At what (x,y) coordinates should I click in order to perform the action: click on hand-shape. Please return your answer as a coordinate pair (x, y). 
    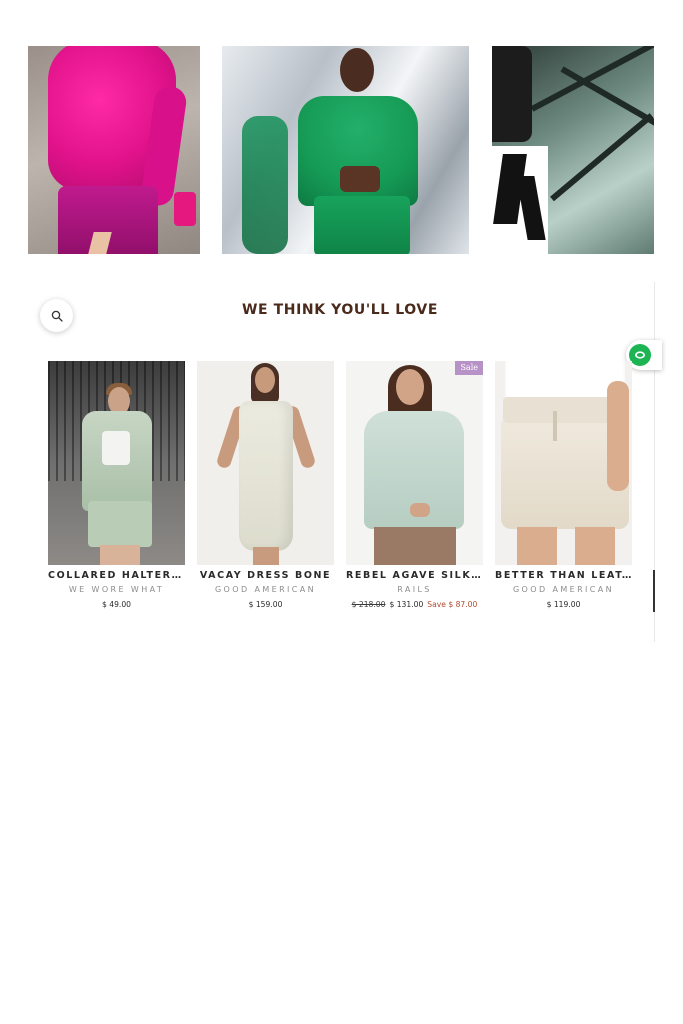
    Looking at the image, I should click on (420, 510).